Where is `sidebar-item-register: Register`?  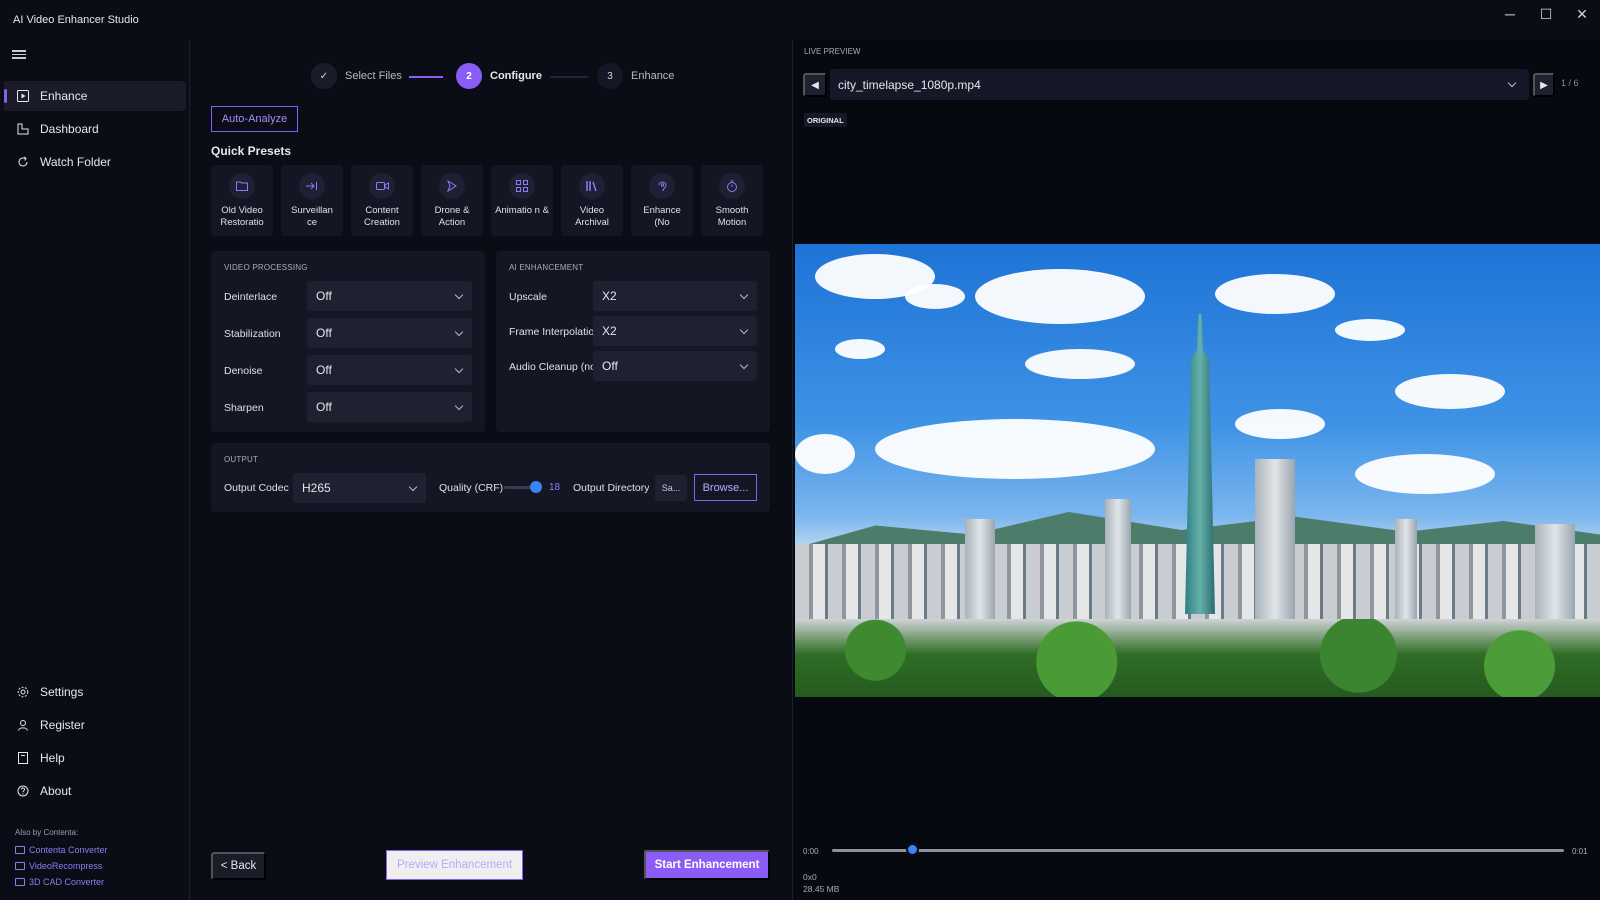
sidebar-item-register: Register is located at coordinates (95, 725).